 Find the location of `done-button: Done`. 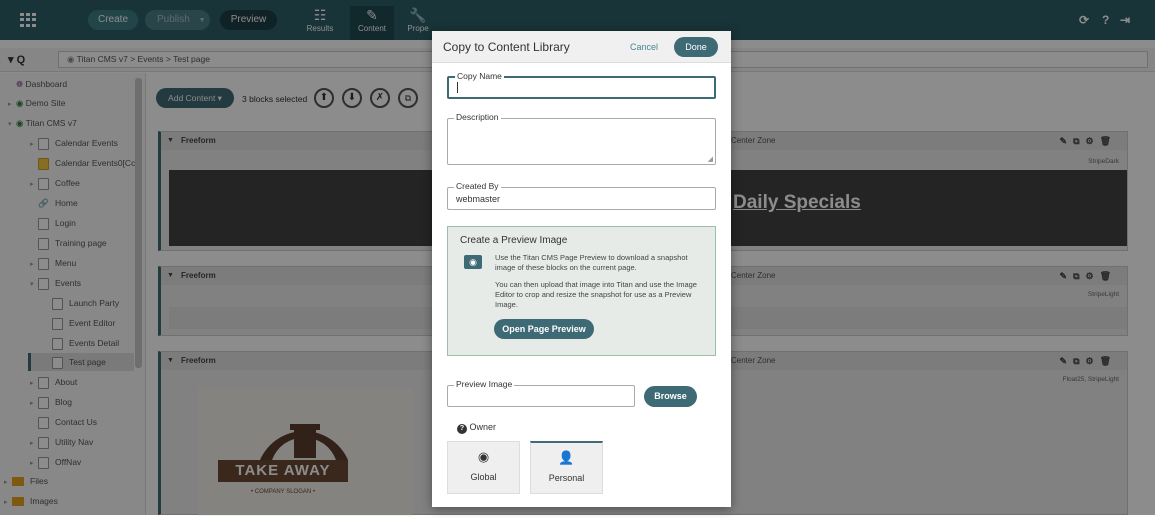

done-button: Done is located at coordinates (696, 47).